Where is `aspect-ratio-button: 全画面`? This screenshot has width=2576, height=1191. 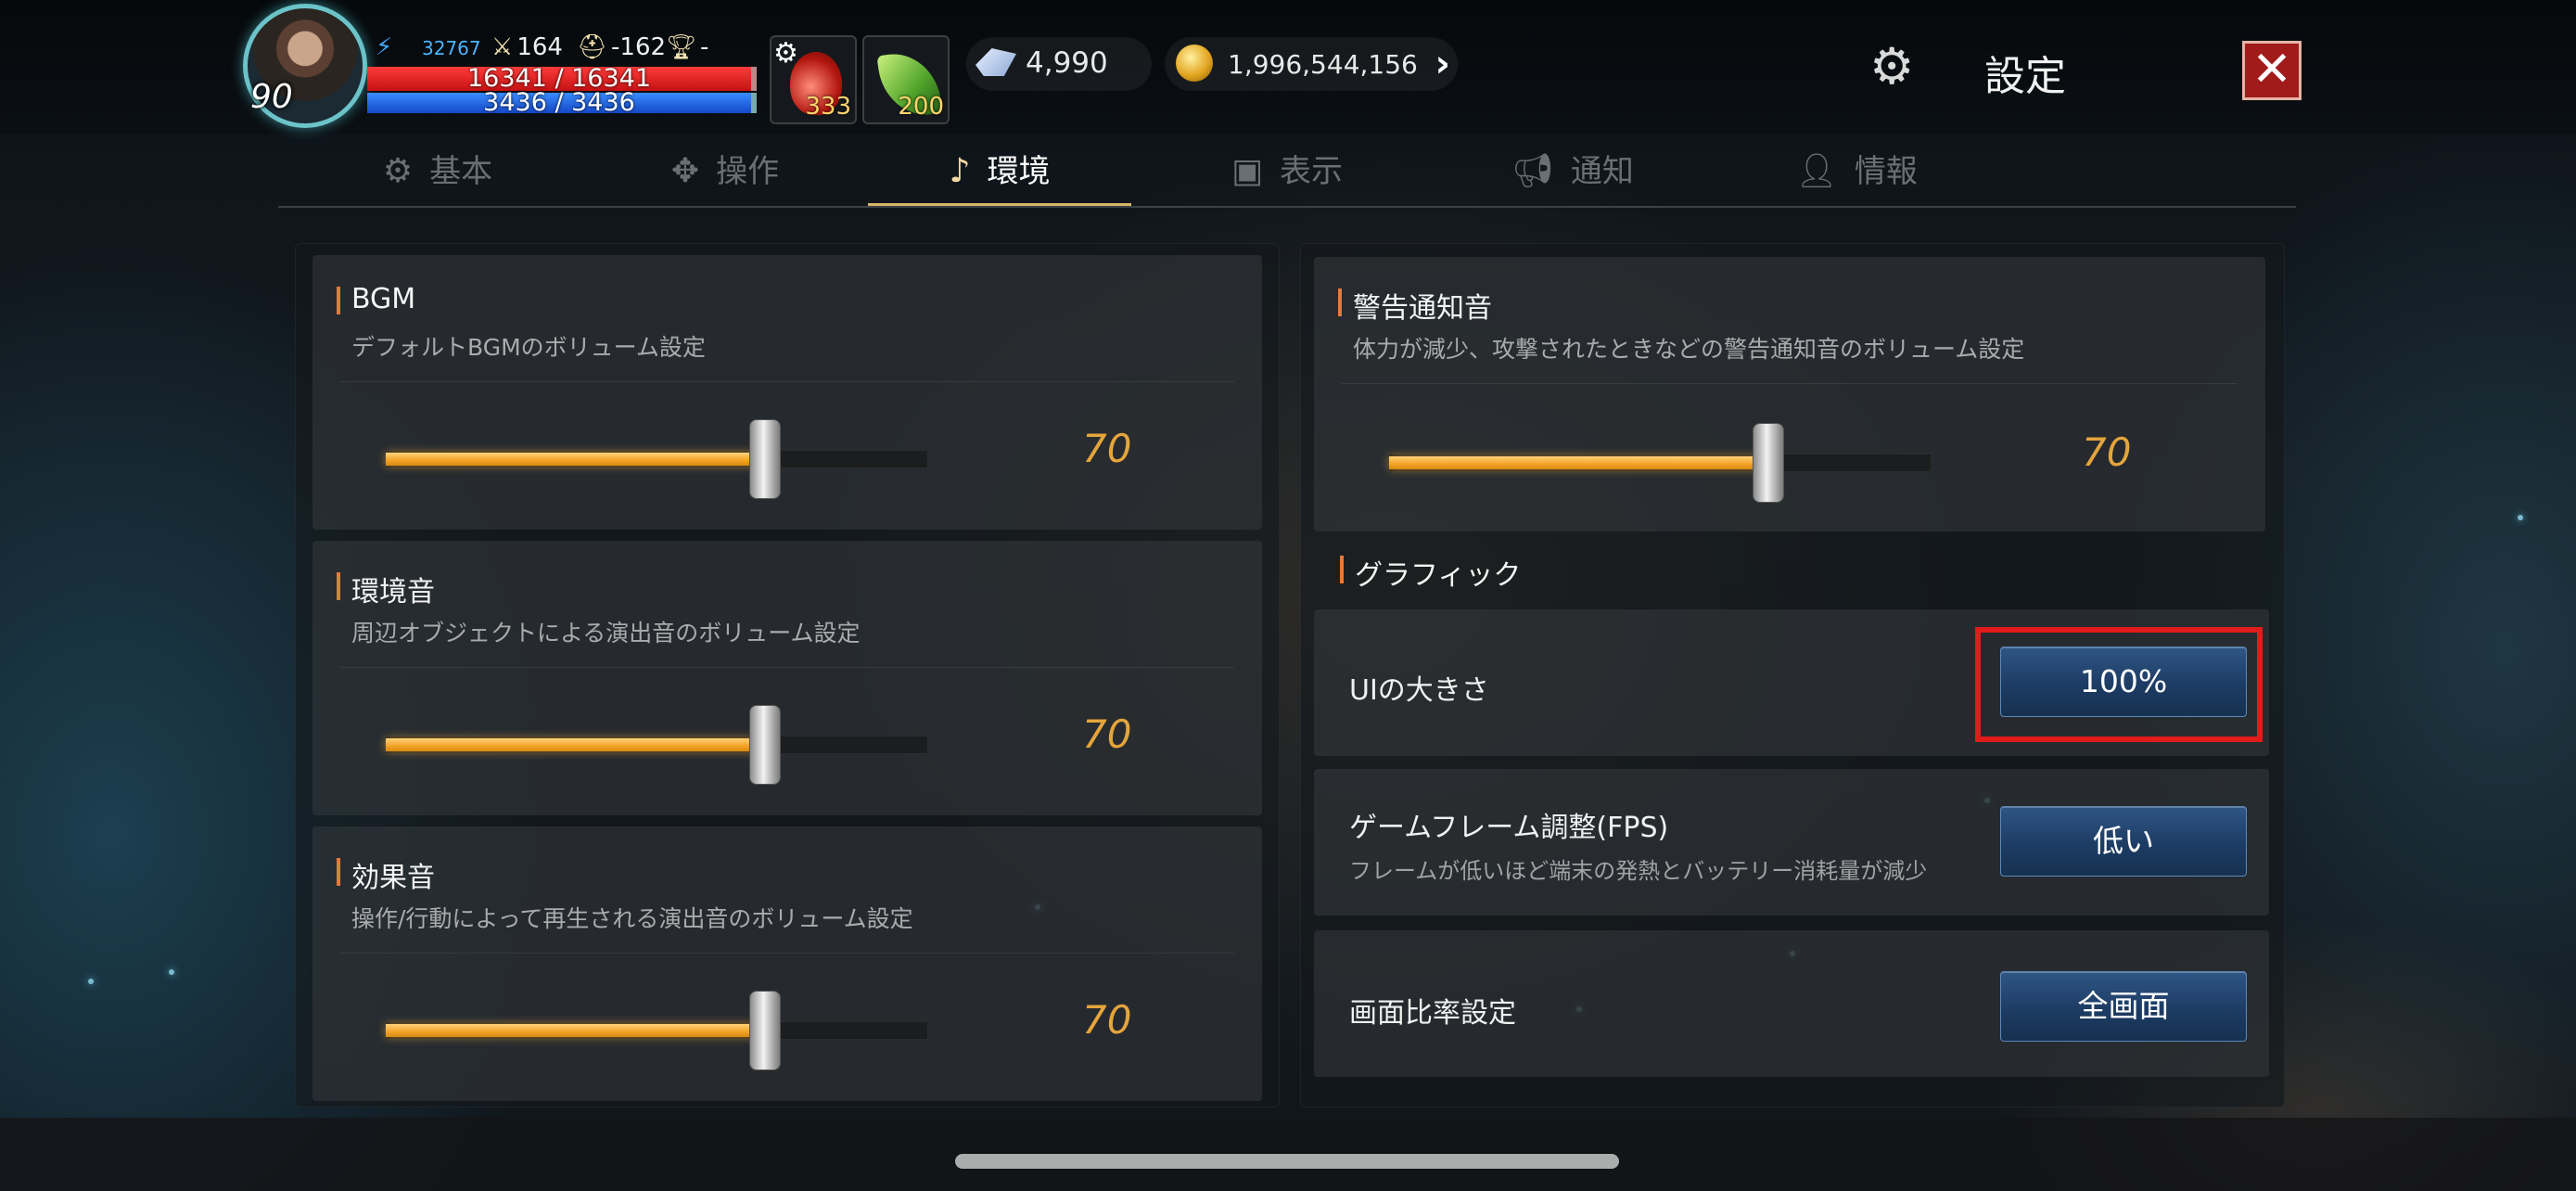 aspect-ratio-button: 全画面 is located at coordinates (2124, 1007).